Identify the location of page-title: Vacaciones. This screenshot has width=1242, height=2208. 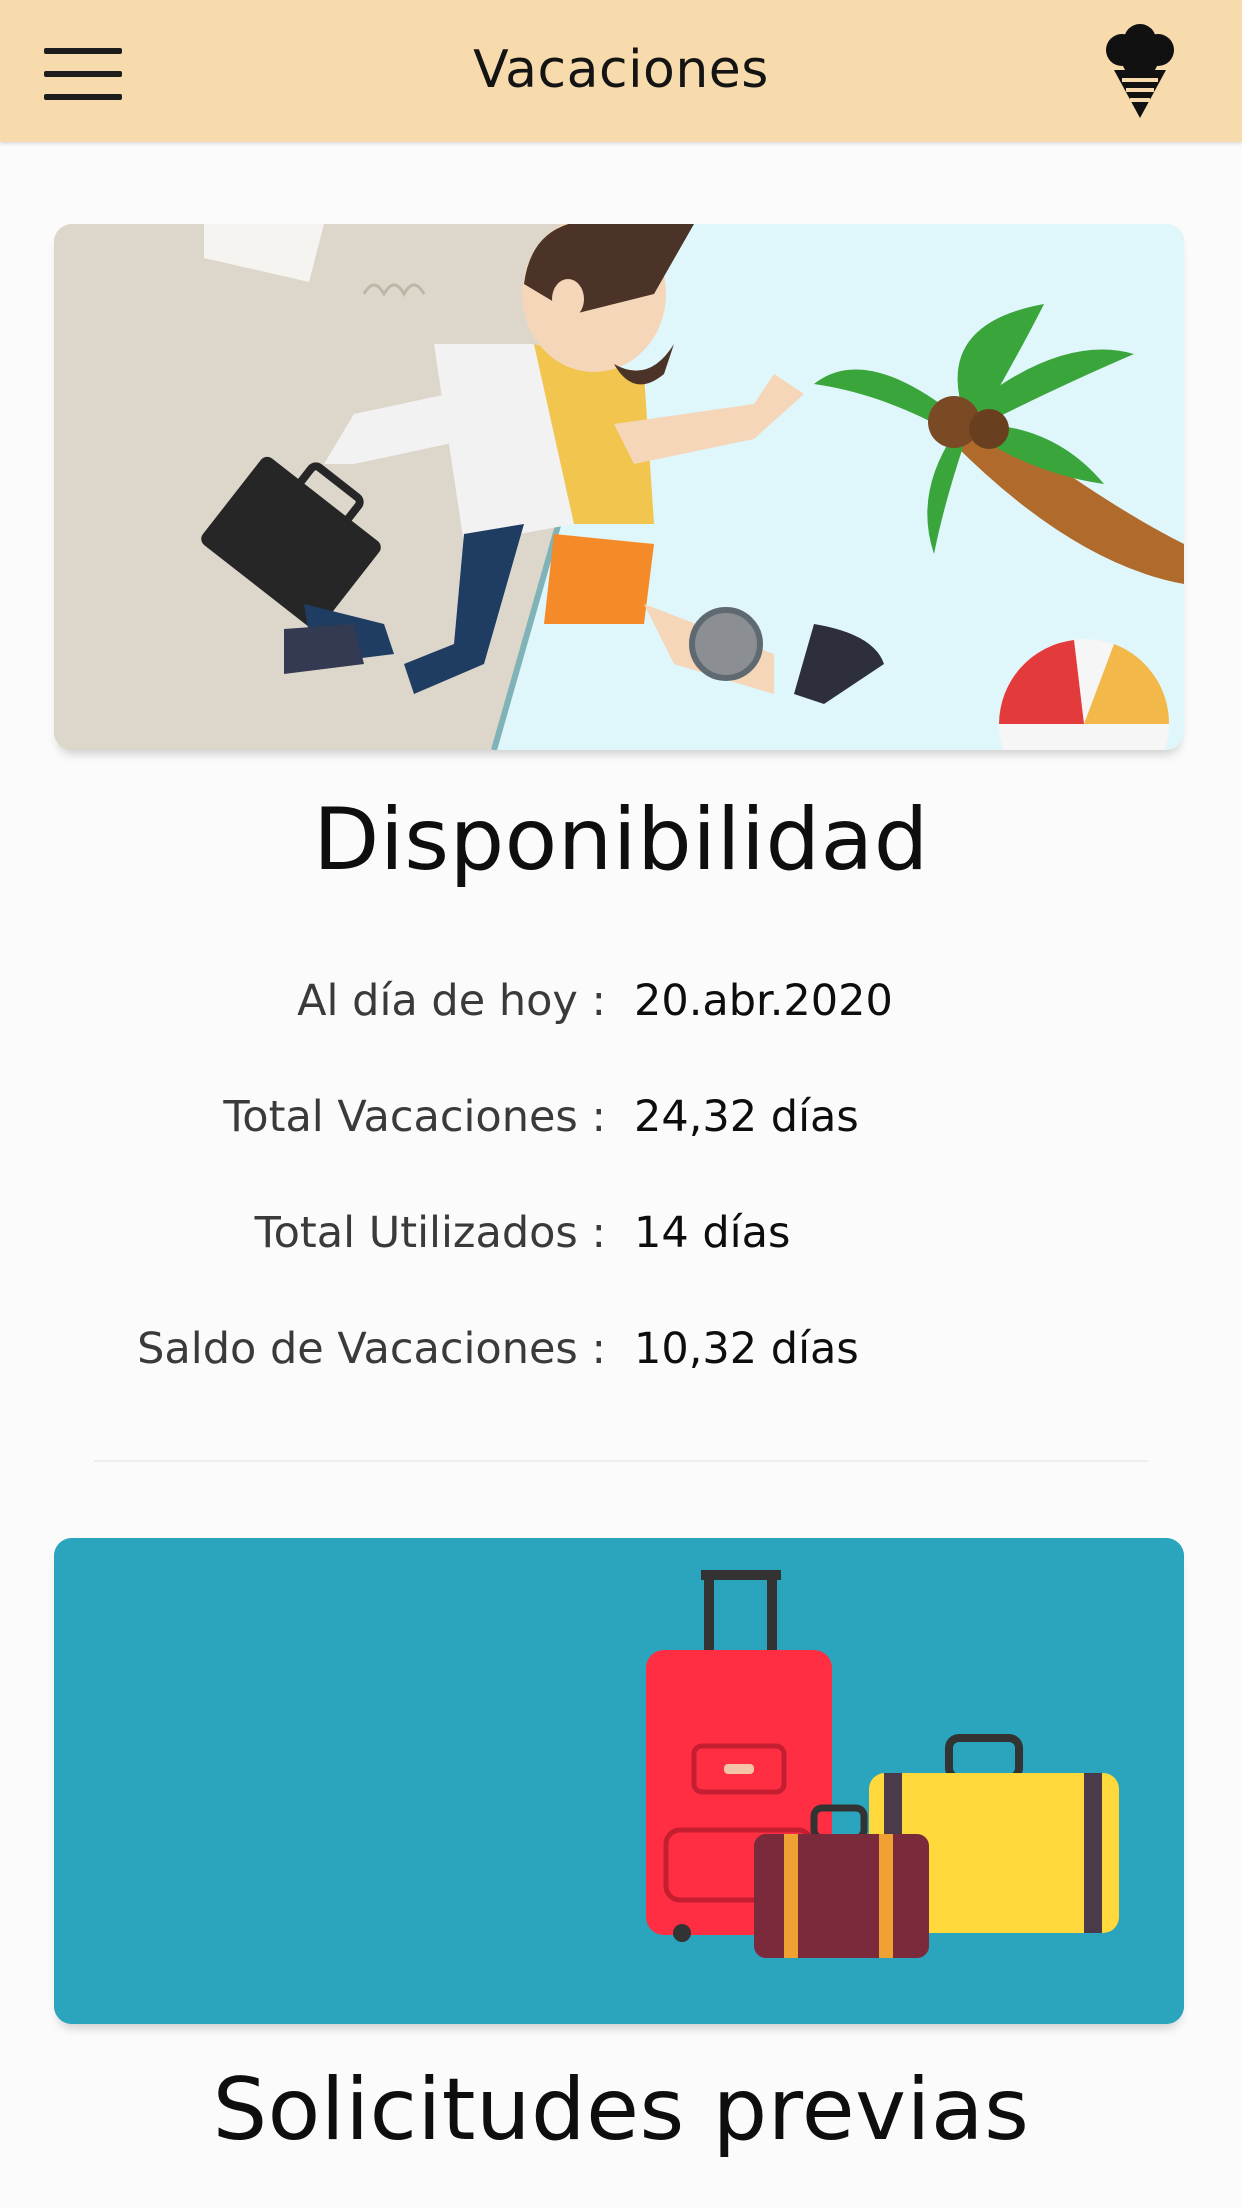
(621, 70).